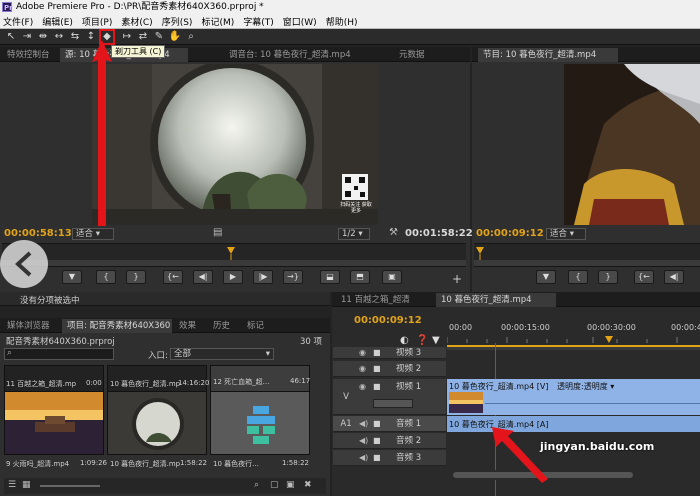  I want to click on back-icon, so click(24, 264).